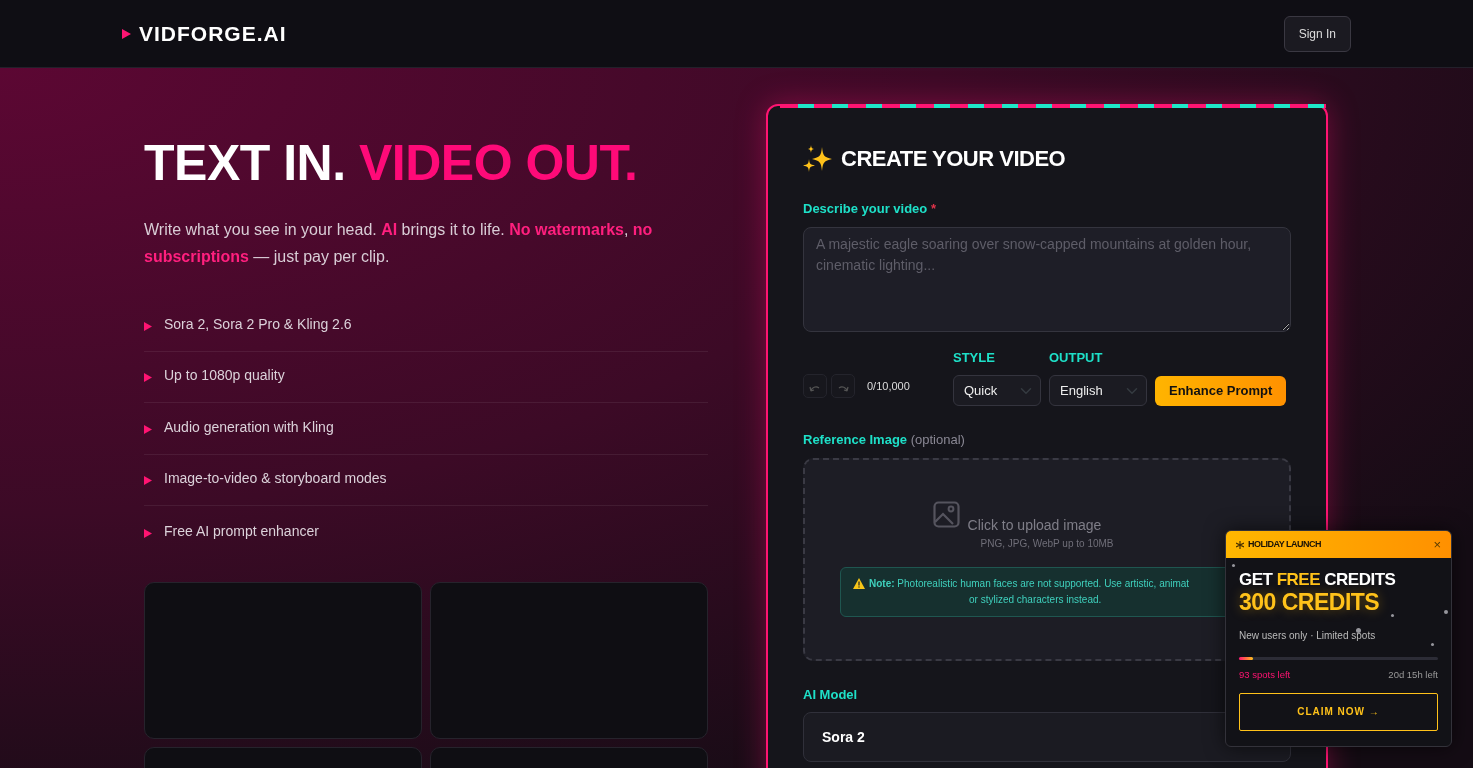 This screenshot has height=768, width=1473. What do you see at coordinates (974, 357) in the screenshot?
I see `style-label: STYLE` at bounding box center [974, 357].